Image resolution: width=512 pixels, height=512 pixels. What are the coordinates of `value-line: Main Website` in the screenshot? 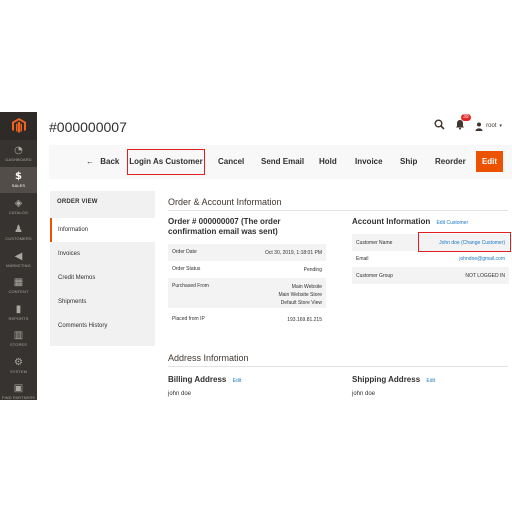 It's located at (306, 287).